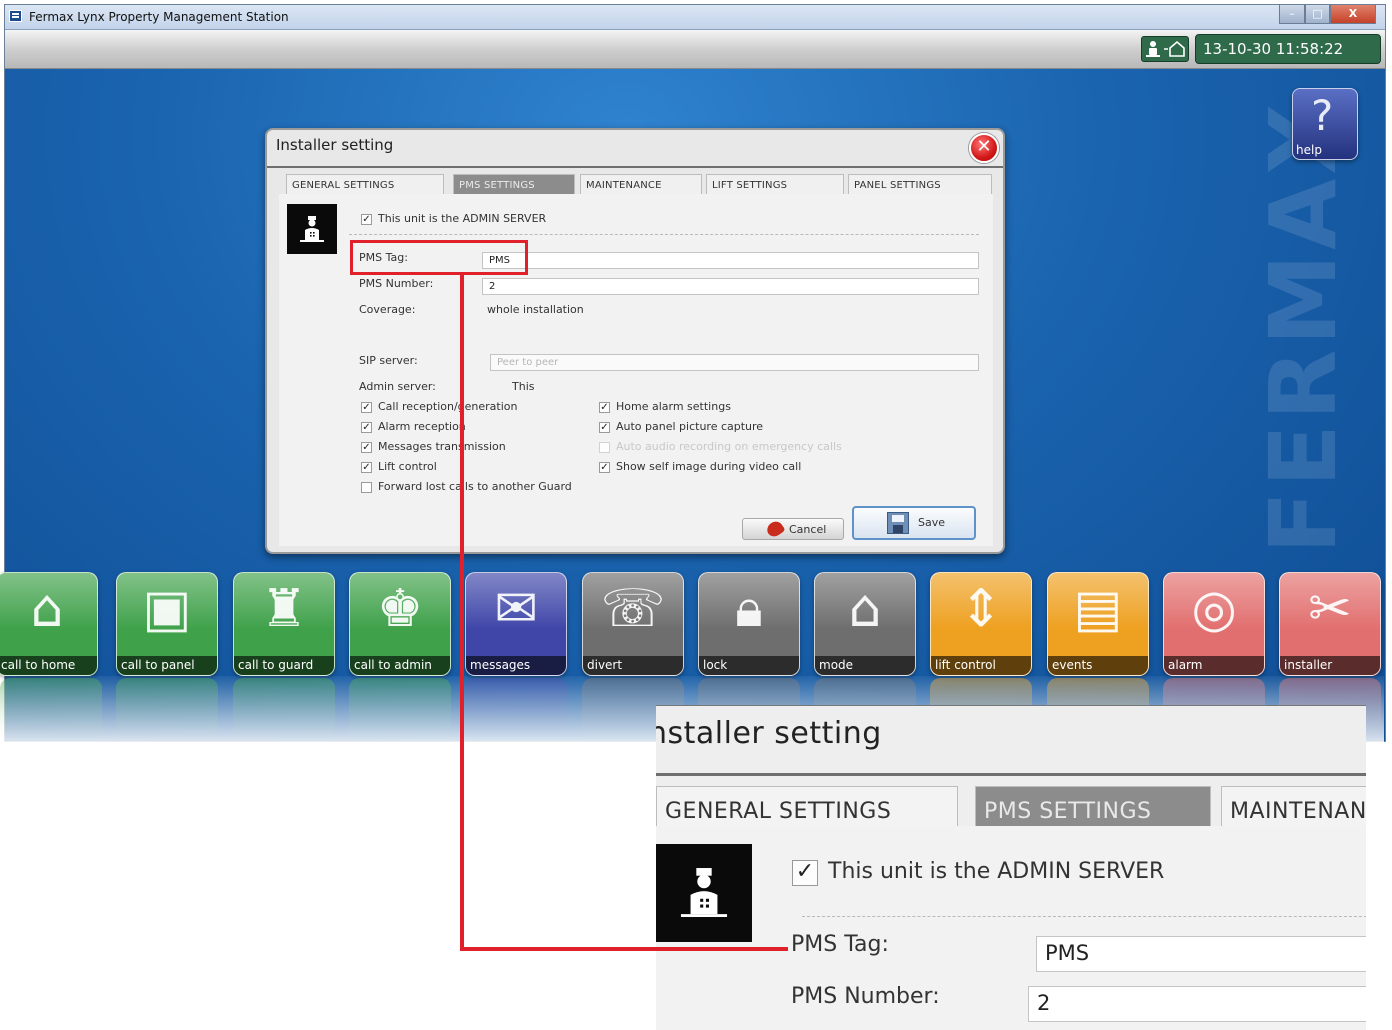 Image resolution: width=1392 pixels, height=1030 pixels. Describe the element at coordinates (633, 665) in the screenshot. I see `dock-label: divert` at that location.